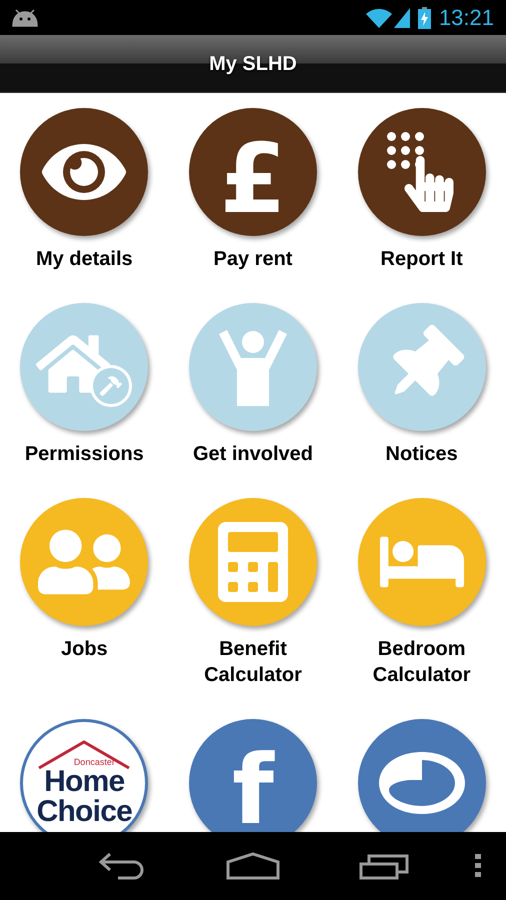 The image size is (506, 900). I want to click on tile-label: My details, so click(84, 259).